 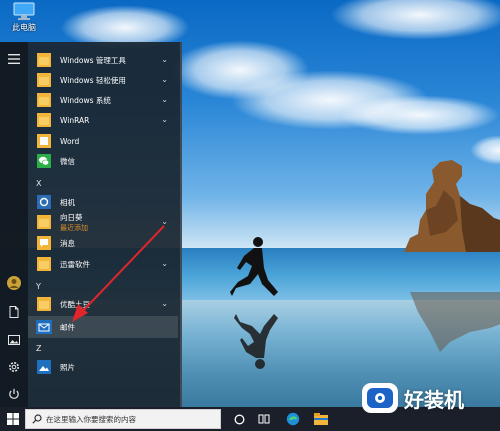 I want to click on desktop-icon-this-pc: 此电脑, so click(x=24, y=17).